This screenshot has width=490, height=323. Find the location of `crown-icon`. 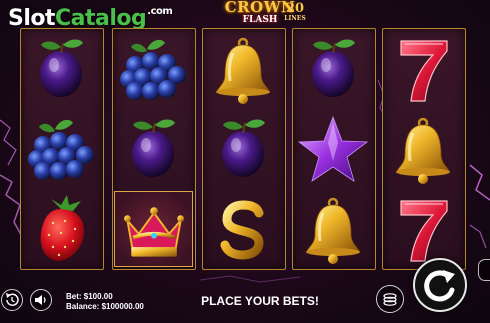

crown-icon is located at coordinates (154, 232).